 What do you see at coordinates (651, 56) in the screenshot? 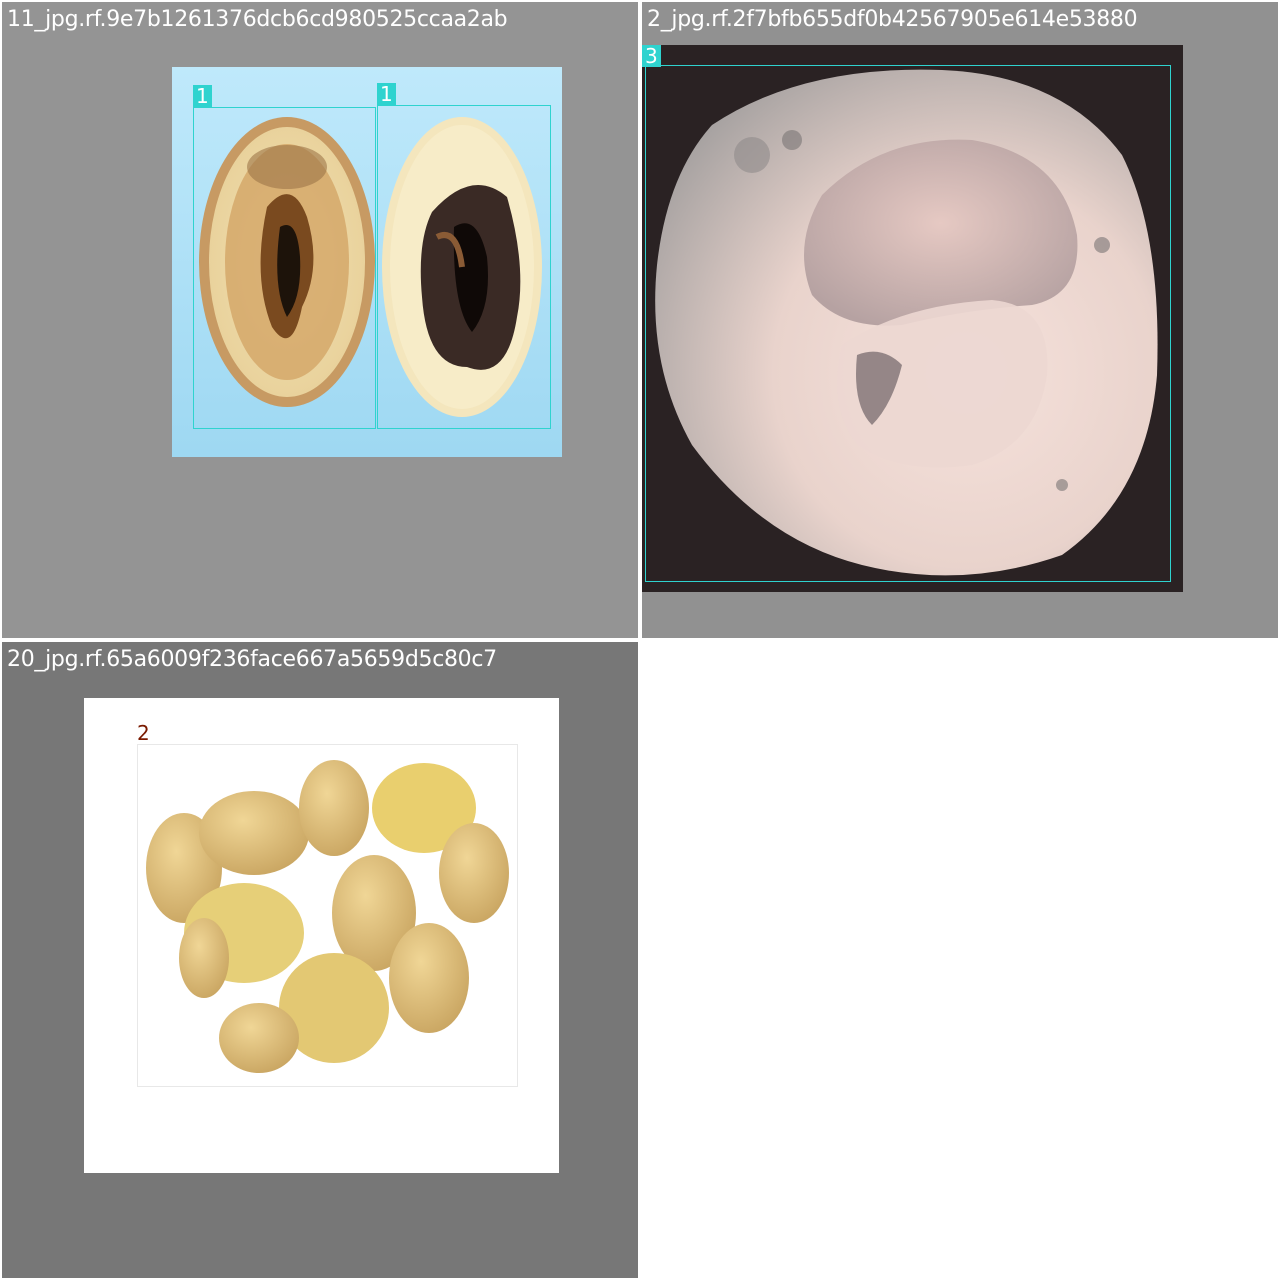
I see `bbox-3-label: 3` at bounding box center [651, 56].